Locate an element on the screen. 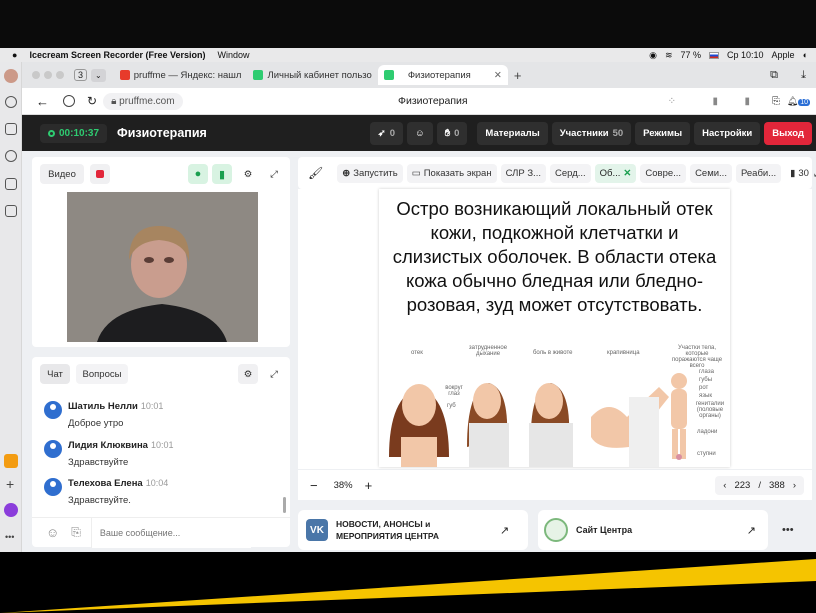 The image size is (816, 613). expand-icon: ⤢ is located at coordinates (274, 174).